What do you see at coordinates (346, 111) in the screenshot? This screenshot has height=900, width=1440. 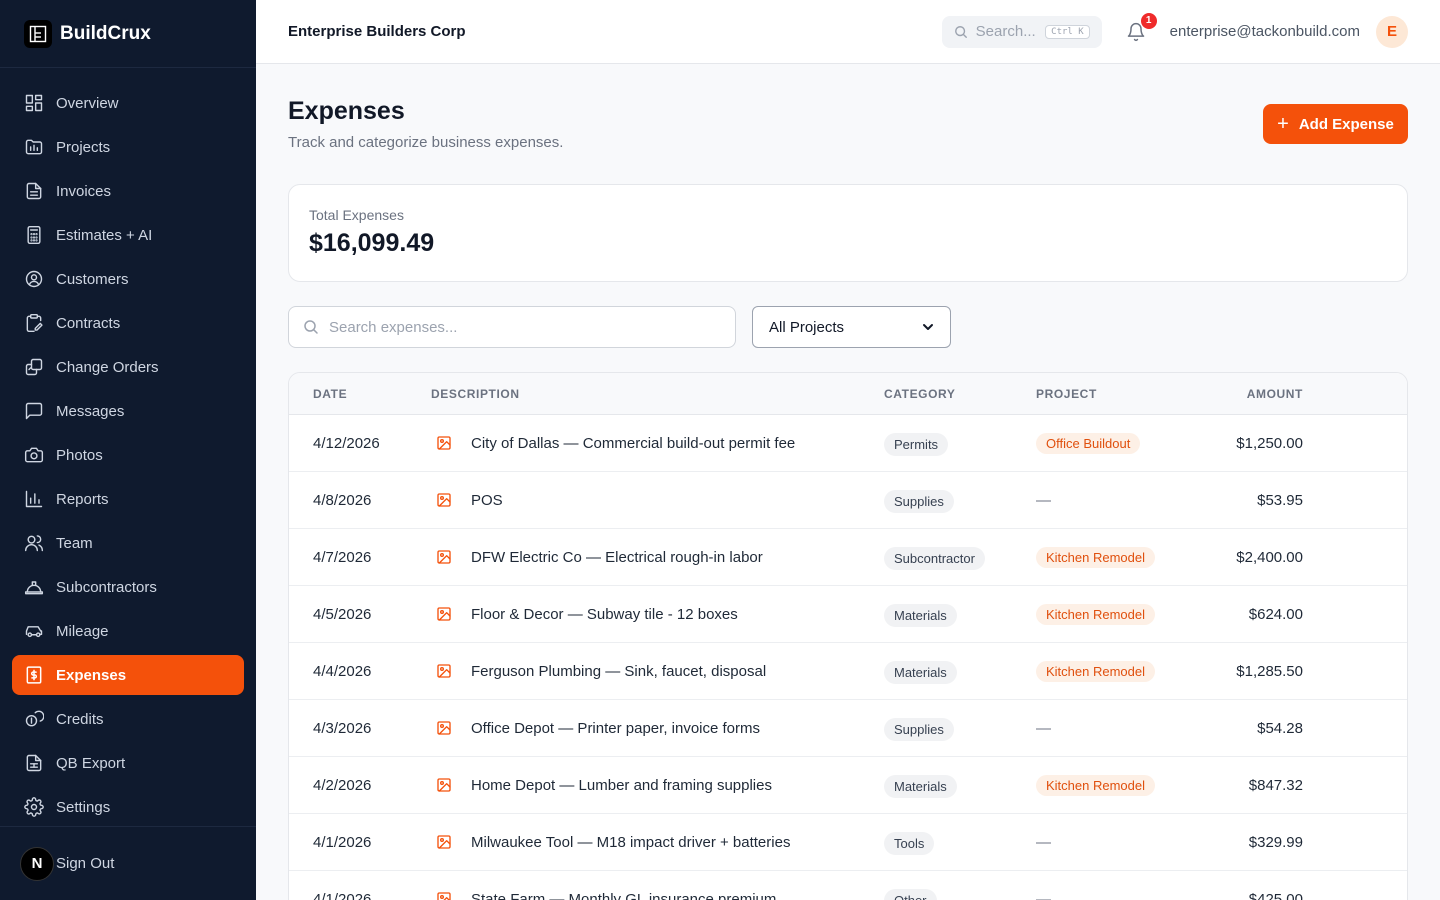 I see `page-title: Expenses` at bounding box center [346, 111].